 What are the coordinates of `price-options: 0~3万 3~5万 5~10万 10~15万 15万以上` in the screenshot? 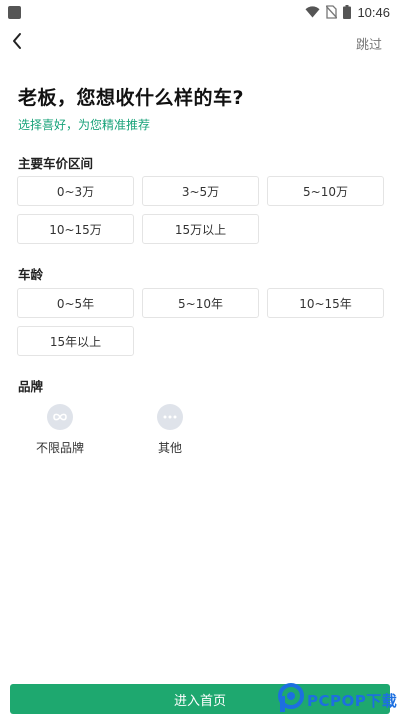 It's located at (200, 210).